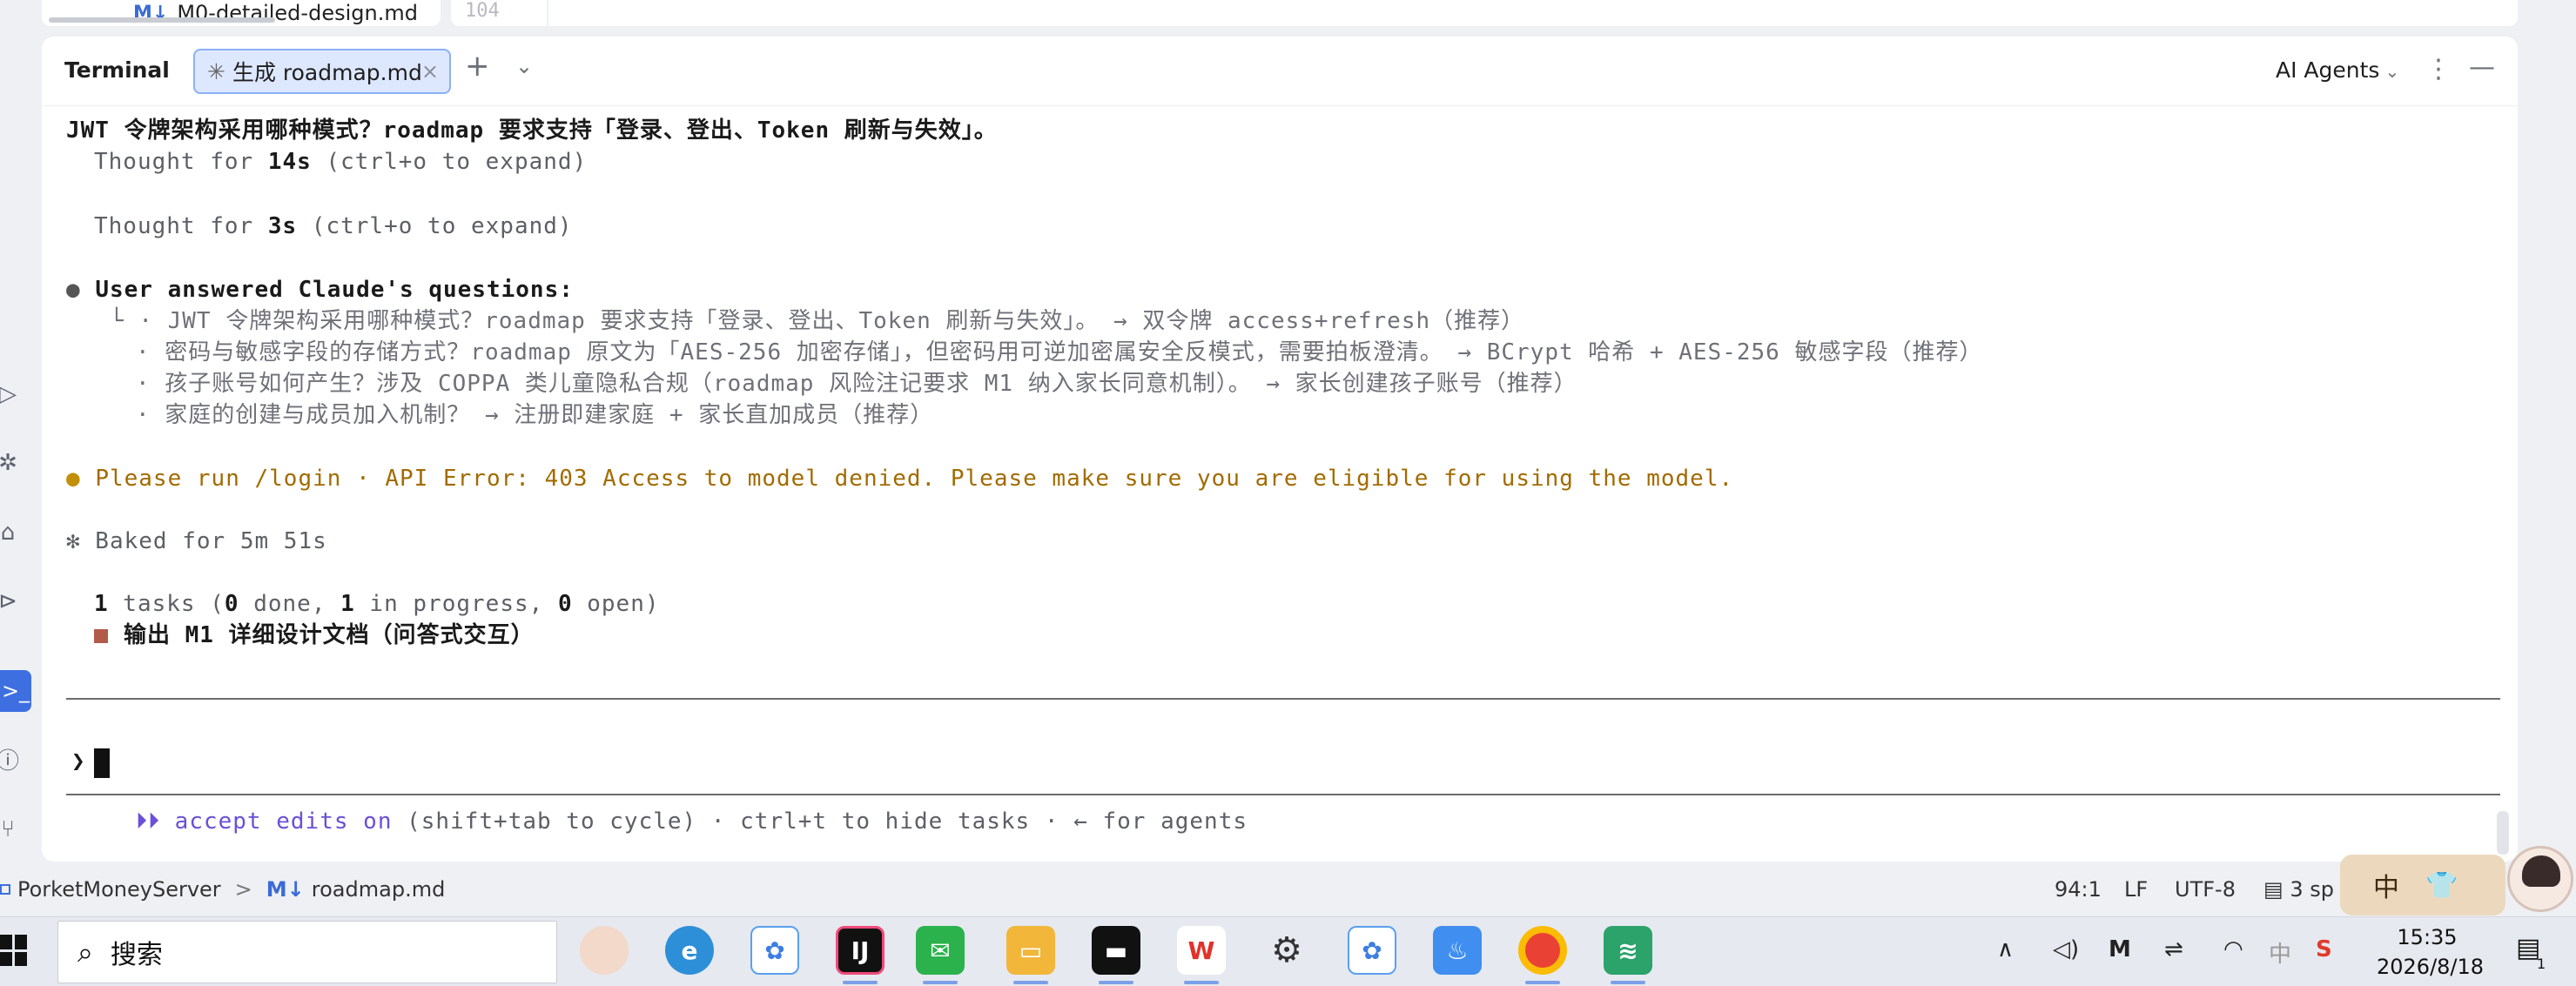  Describe the element at coordinates (2541, 964) in the screenshot. I see `notification-count: 1` at that location.